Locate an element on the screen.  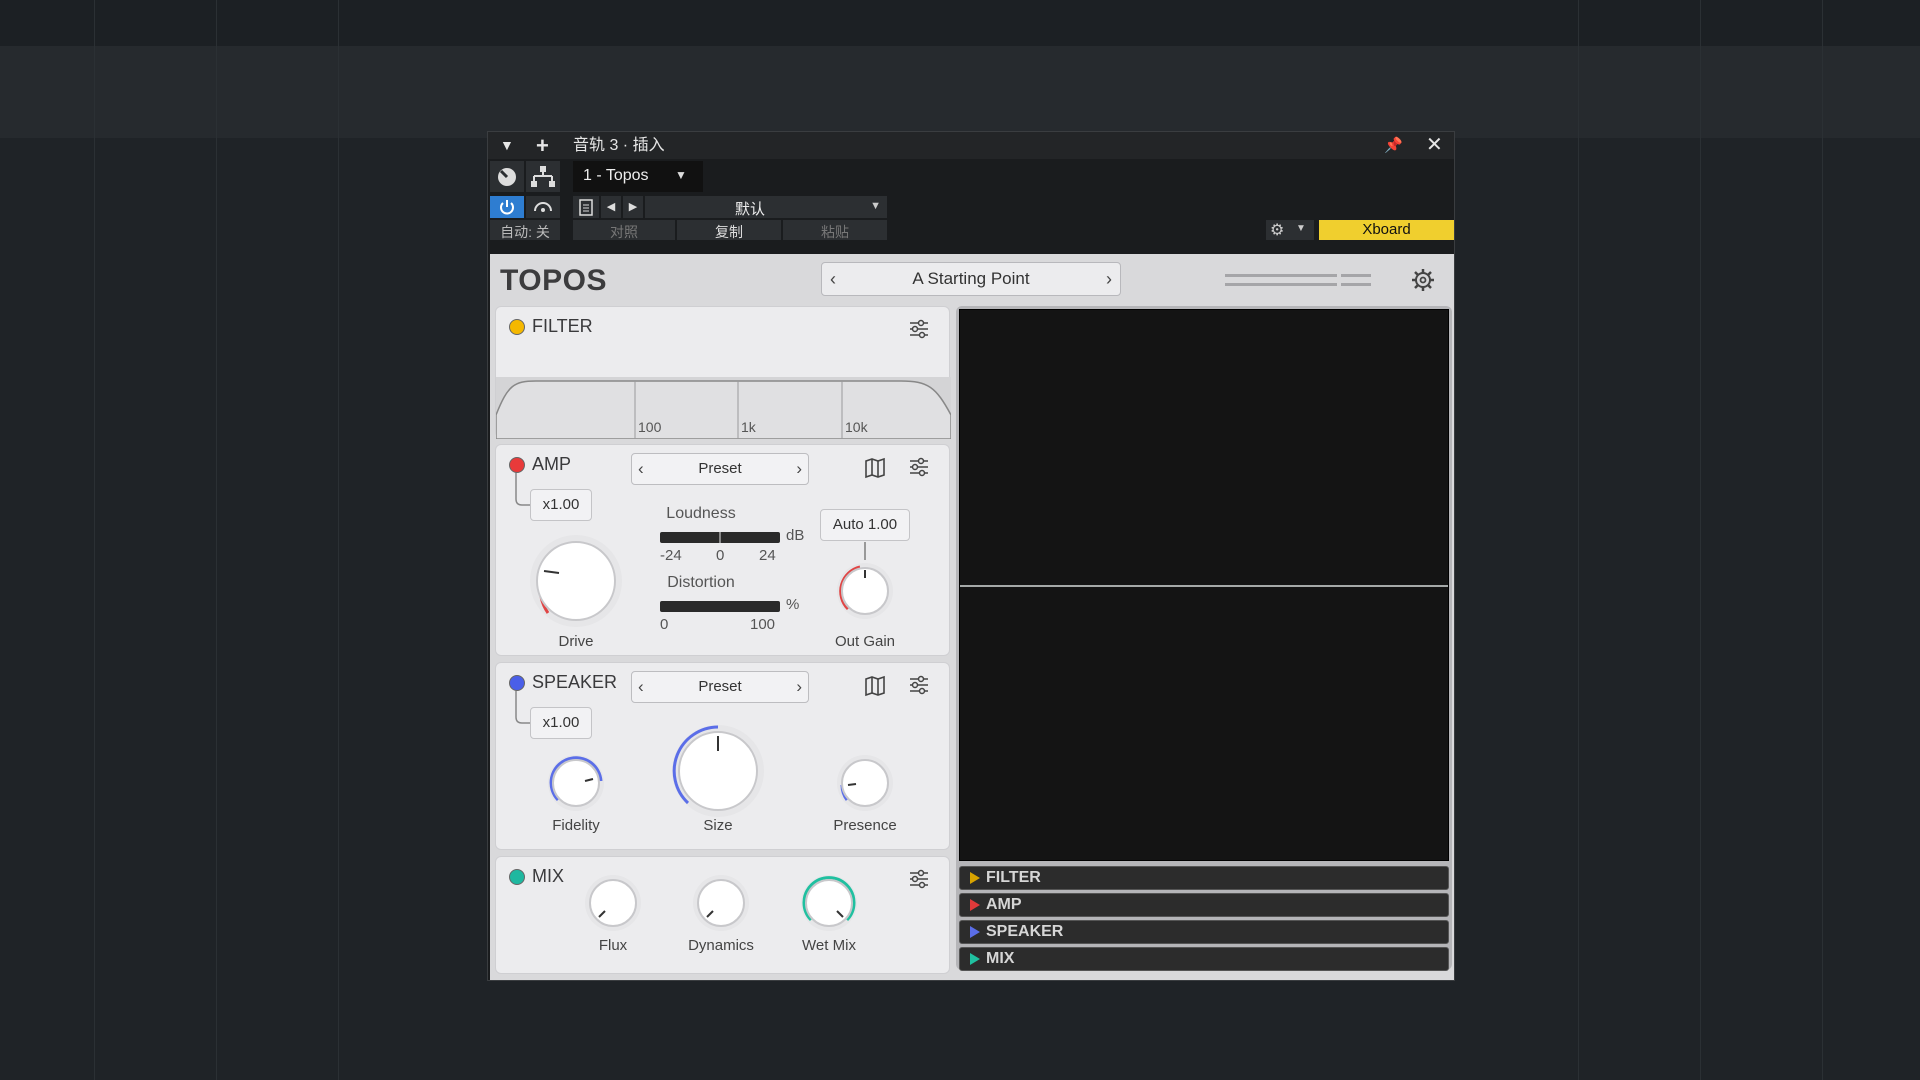
gauge-icon is located at coordinates (507, 177).